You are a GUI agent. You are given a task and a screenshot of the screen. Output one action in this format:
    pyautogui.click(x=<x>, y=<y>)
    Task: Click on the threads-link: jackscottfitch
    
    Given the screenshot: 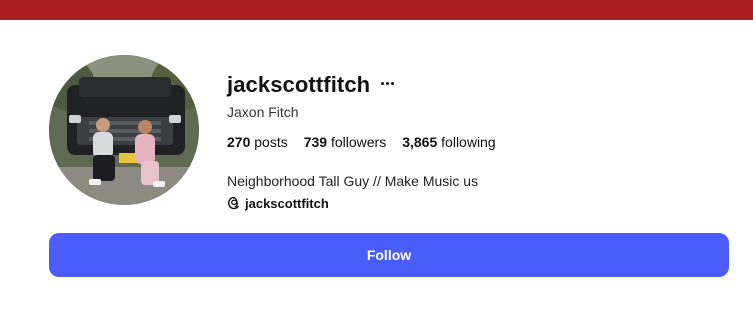 What is the action you would take?
    pyautogui.click(x=278, y=203)
    